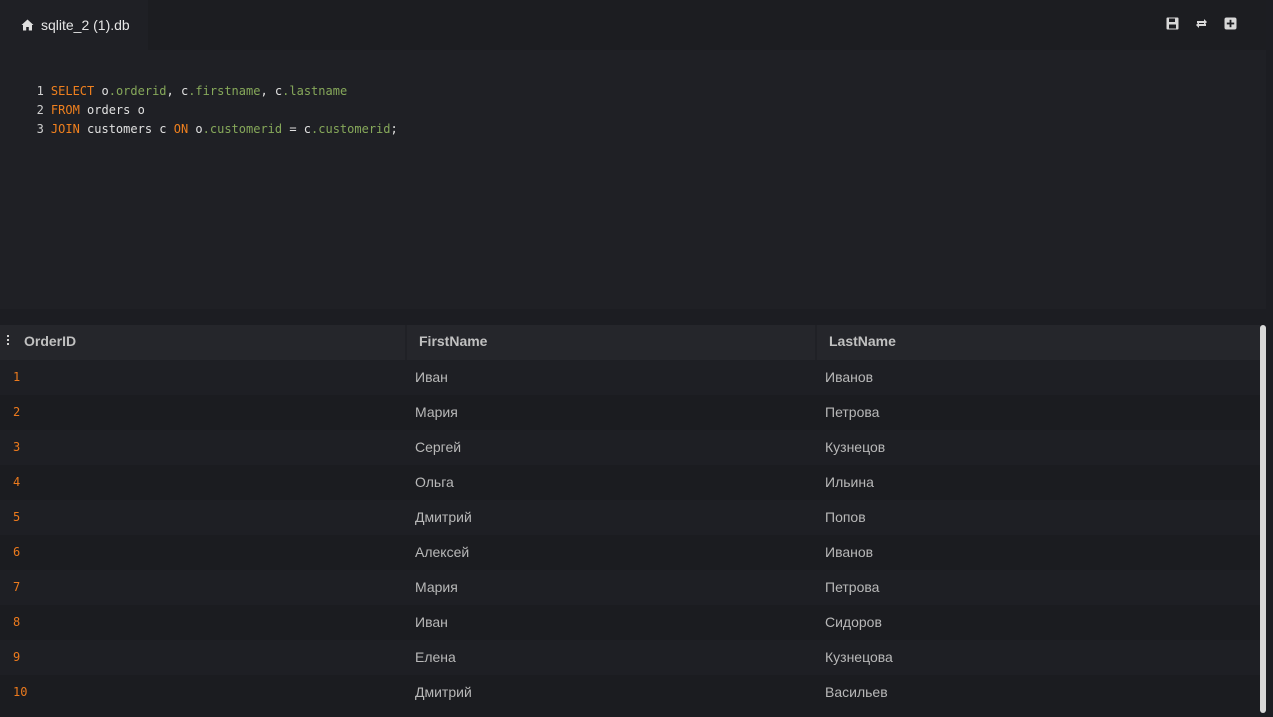 The image size is (1273, 717). What do you see at coordinates (50, 341) in the screenshot?
I see `column-header-label: OrderID` at bounding box center [50, 341].